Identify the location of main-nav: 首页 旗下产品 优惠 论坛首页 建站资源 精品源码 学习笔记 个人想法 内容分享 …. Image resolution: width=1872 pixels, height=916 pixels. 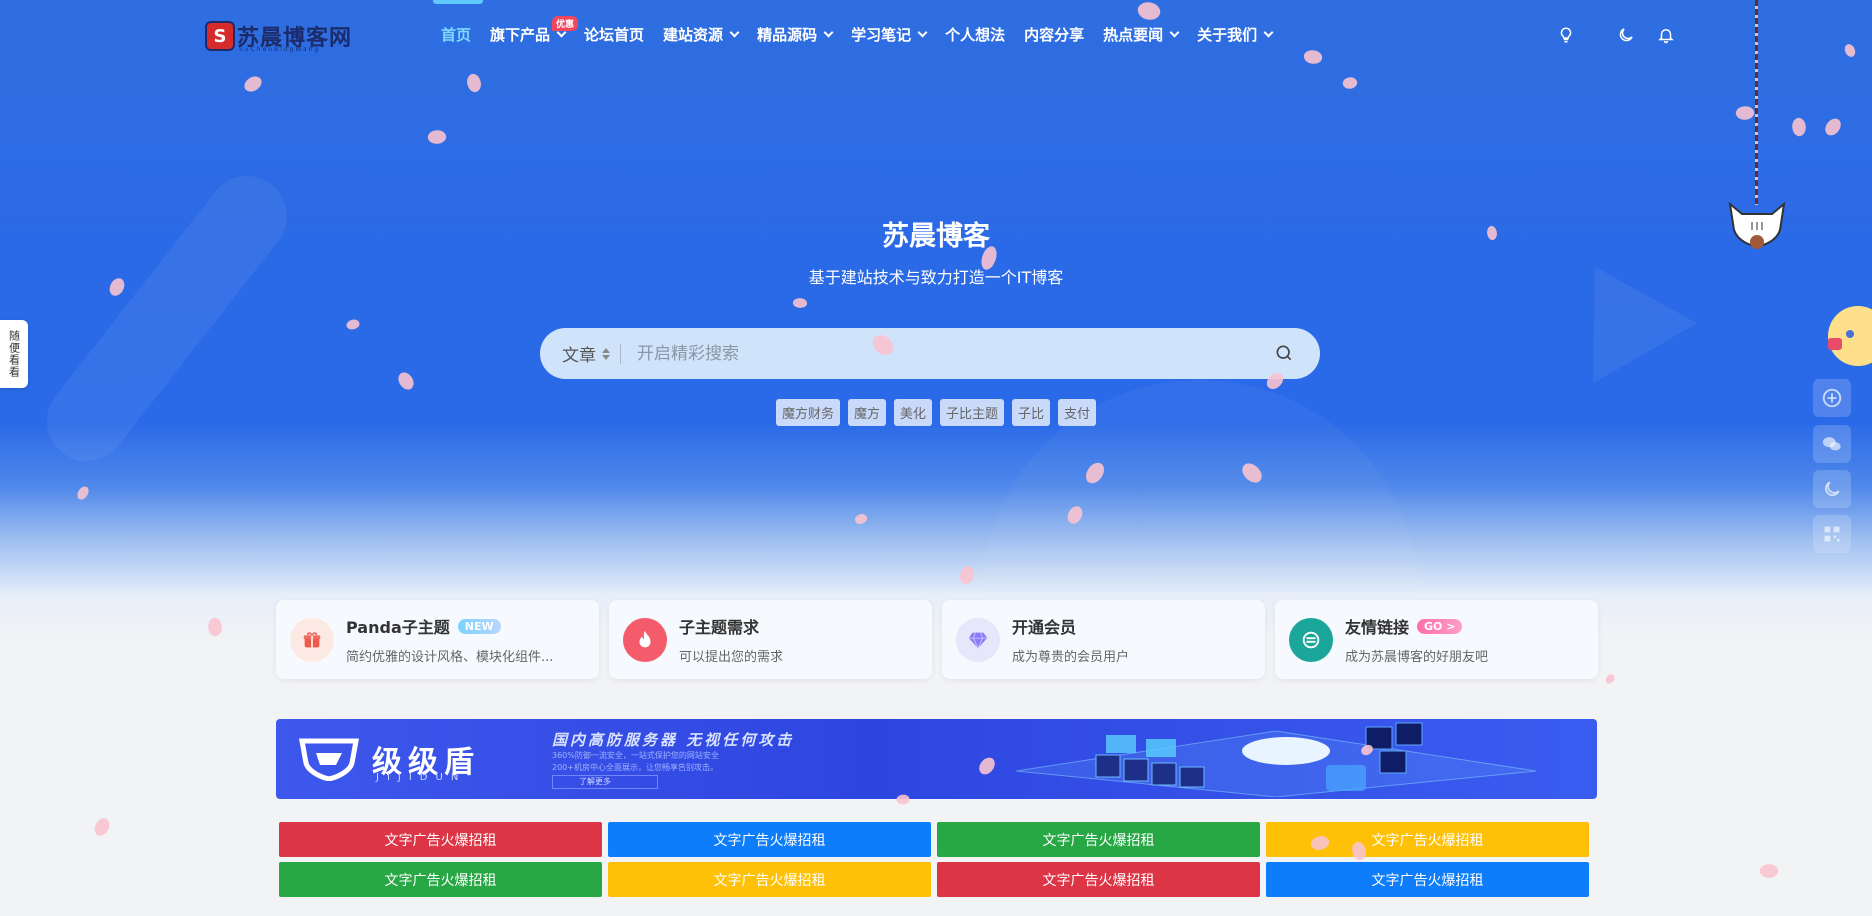
(861, 22).